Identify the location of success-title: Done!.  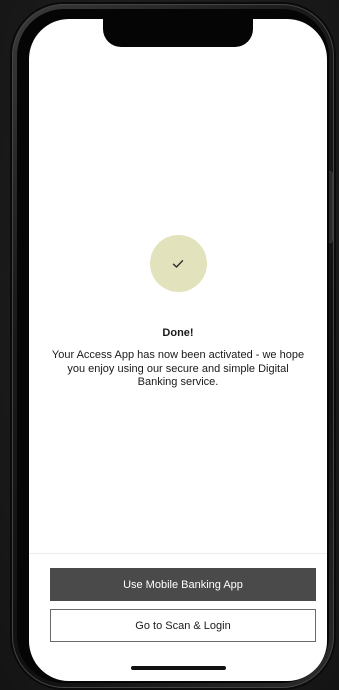
(178, 333).